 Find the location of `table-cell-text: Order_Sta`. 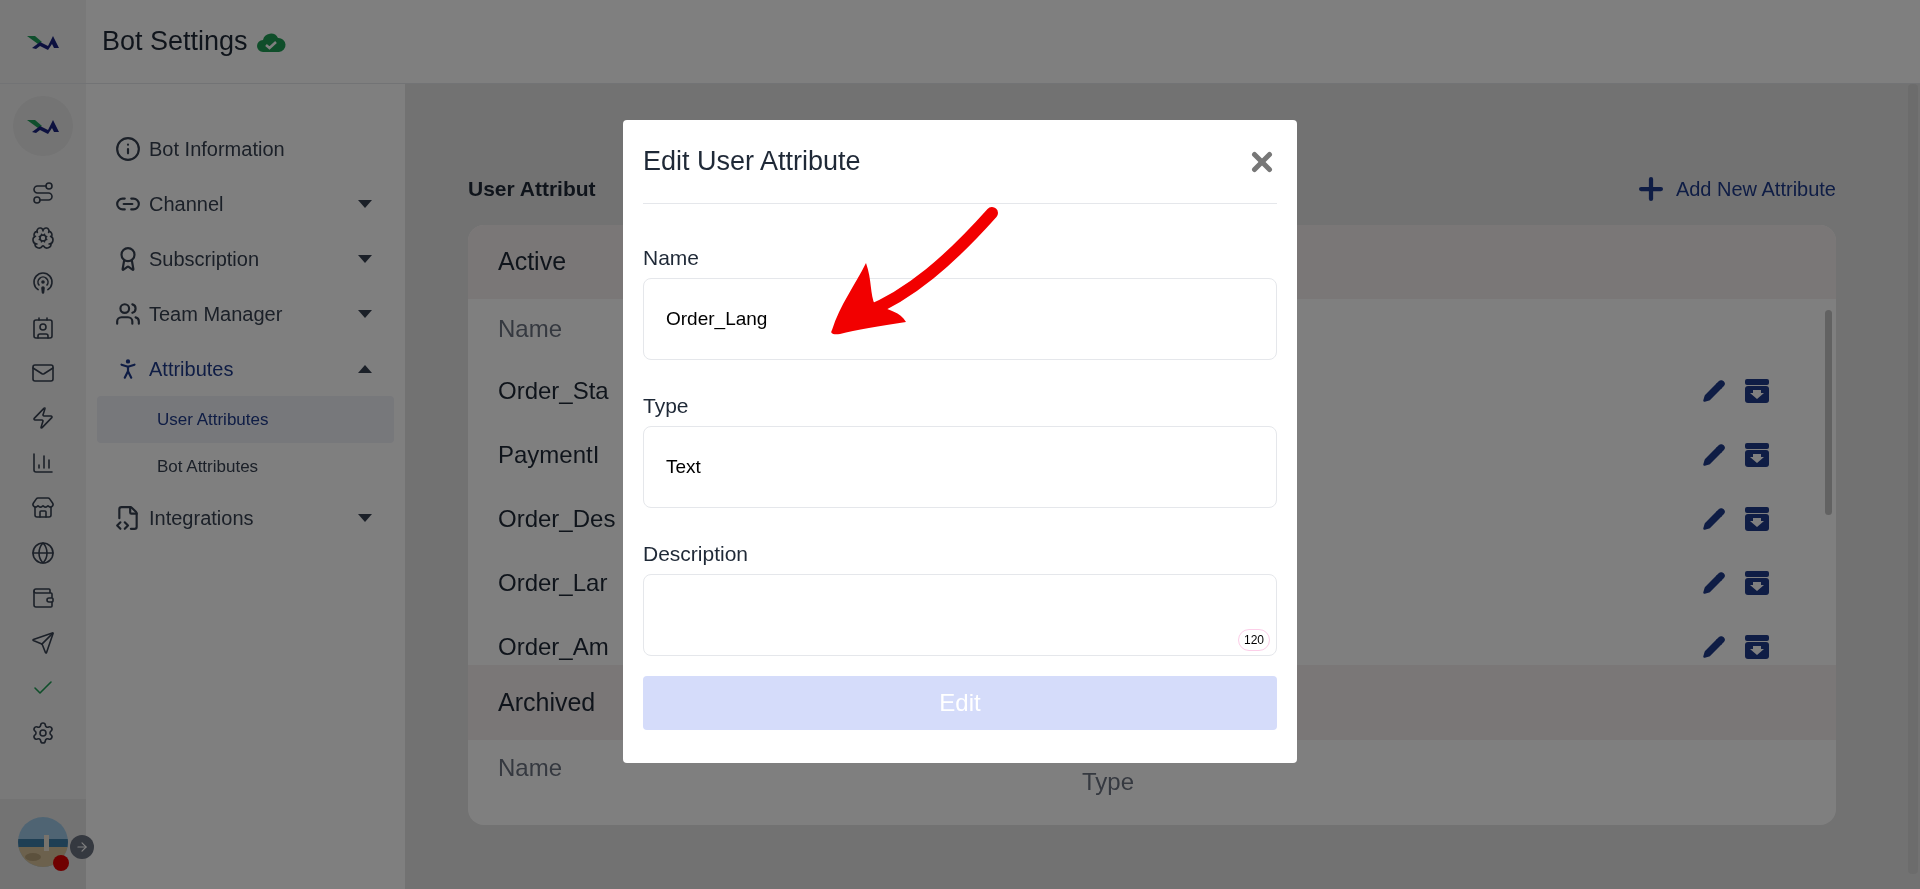

table-cell-text: Order_Sta is located at coordinates (553, 391).